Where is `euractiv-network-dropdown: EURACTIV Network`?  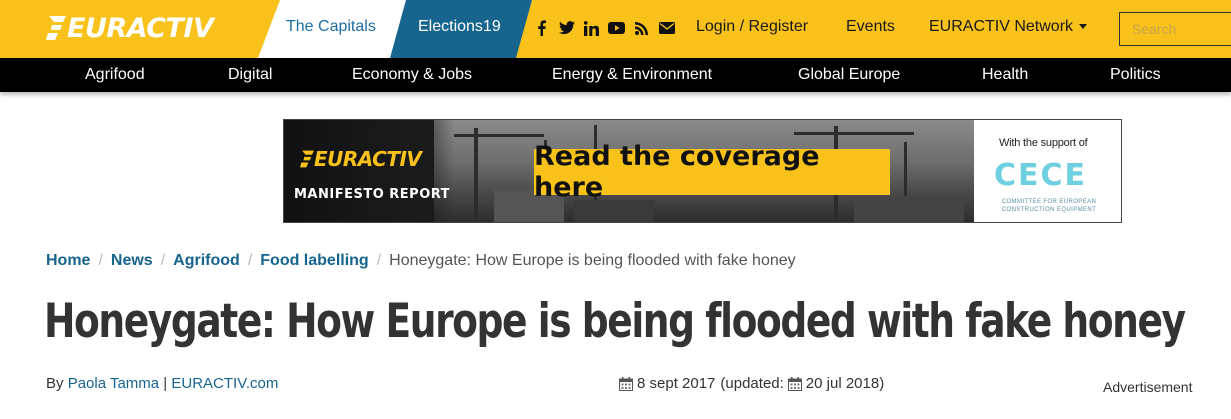 euractiv-network-dropdown: EURACTIV Network is located at coordinates (1008, 27).